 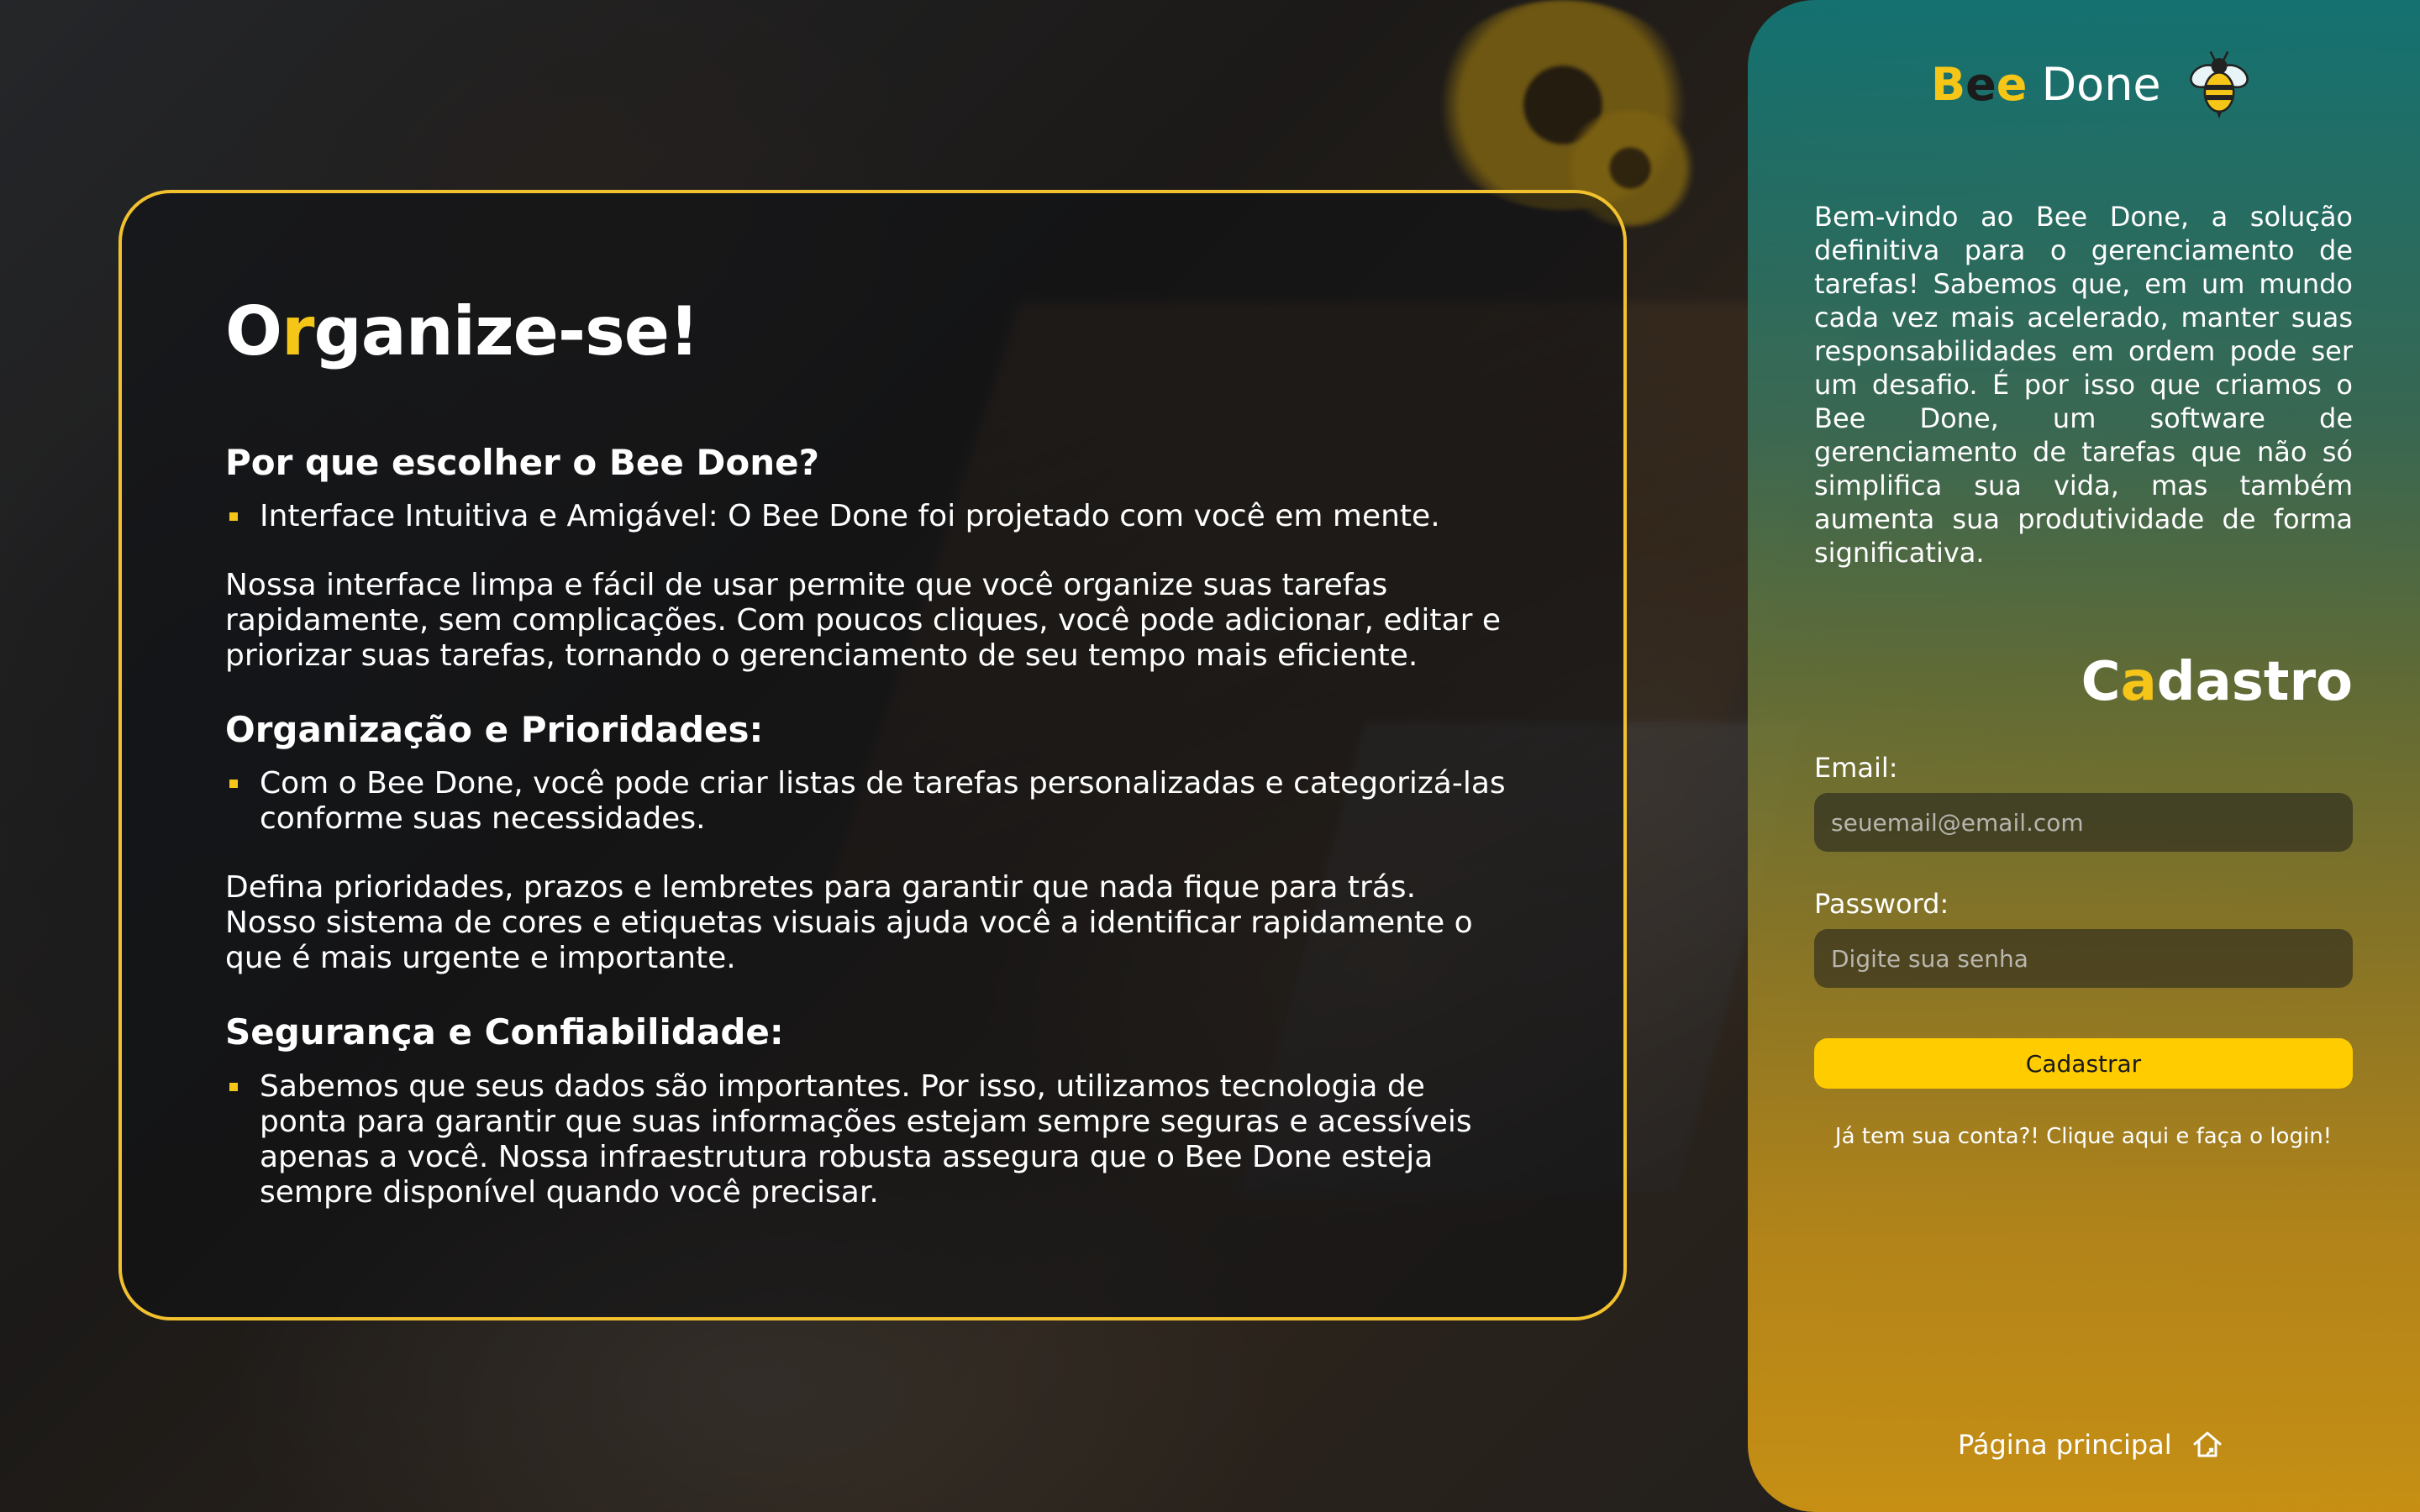 What do you see at coordinates (2101, 682) in the screenshot?
I see `register-title-c: C` at bounding box center [2101, 682].